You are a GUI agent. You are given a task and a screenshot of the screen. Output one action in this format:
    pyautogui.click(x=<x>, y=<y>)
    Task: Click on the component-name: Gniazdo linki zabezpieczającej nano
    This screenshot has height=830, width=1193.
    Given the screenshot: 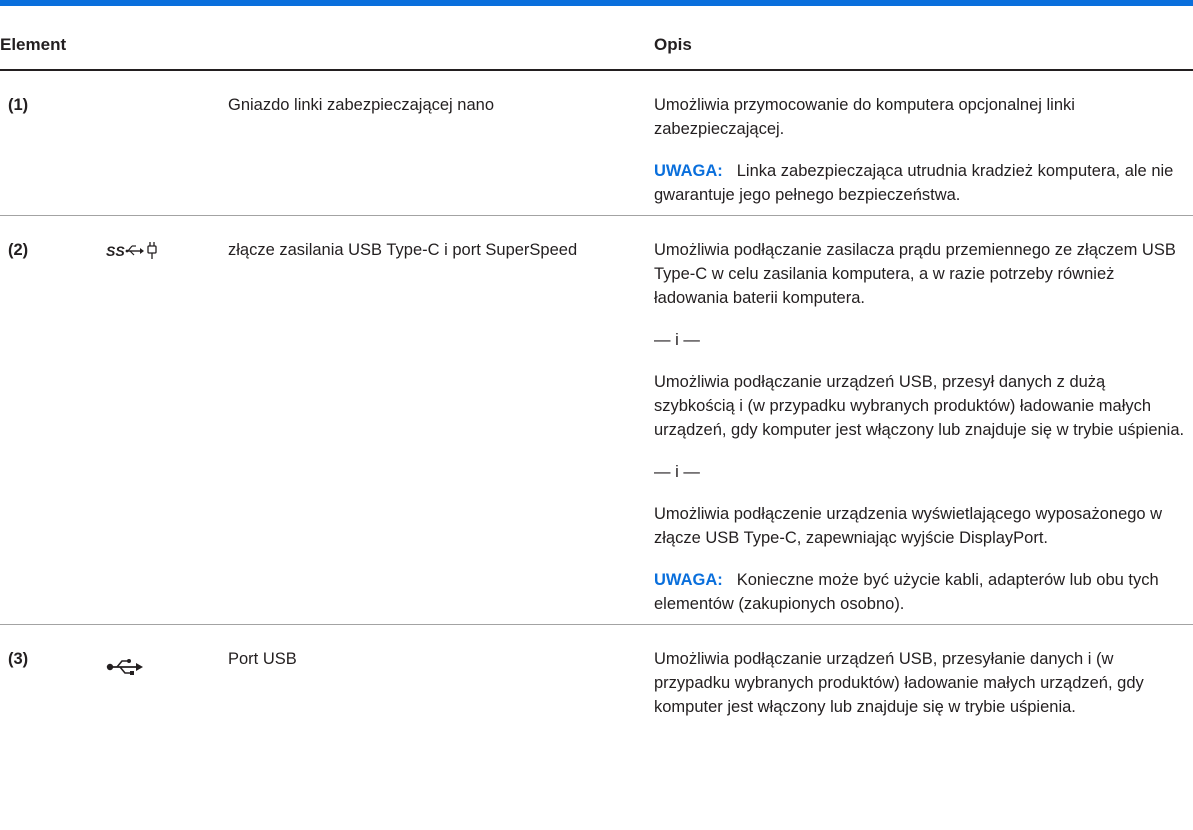 What is the action you would take?
    pyautogui.click(x=441, y=143)
    